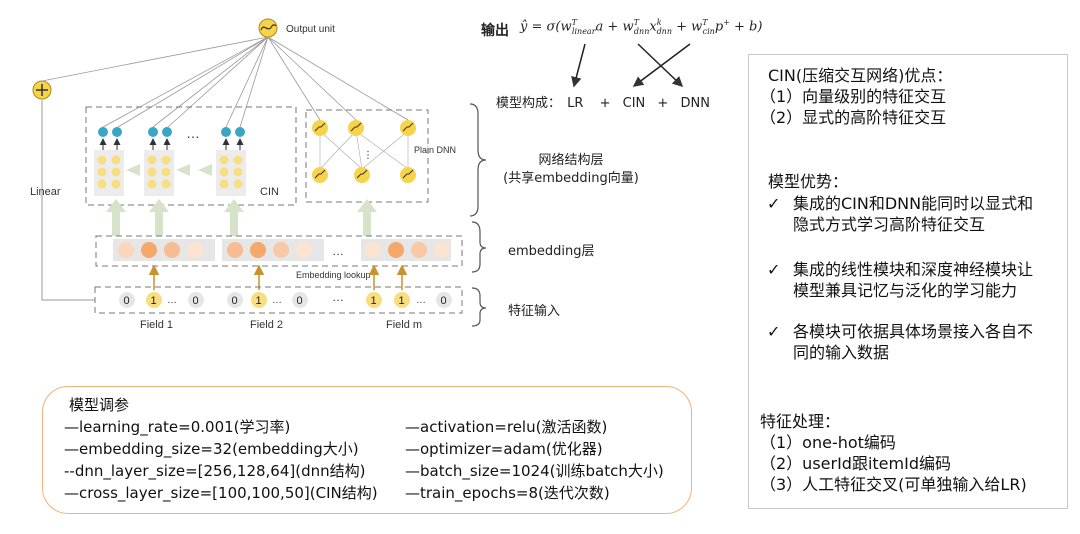  Describe the element at coordinates (571, 169) in the screenshot. I see `network-layer-label: 网络结构层 (共享embedding向量)` at that location.